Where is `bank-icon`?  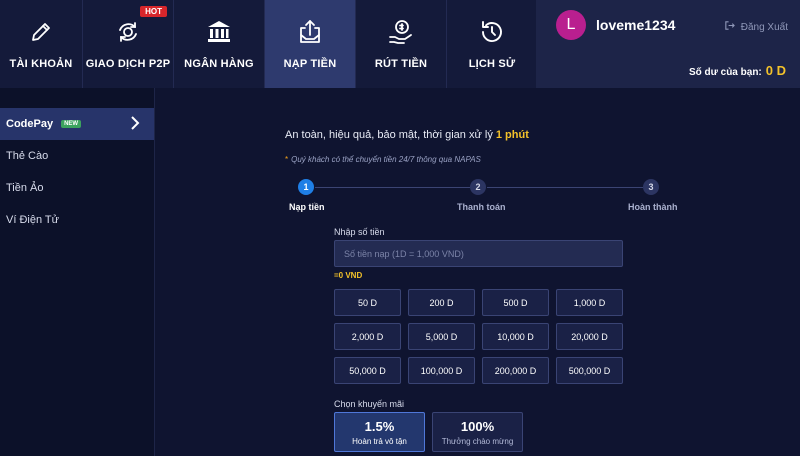 bank-icon is located at coordinates (219, 32).